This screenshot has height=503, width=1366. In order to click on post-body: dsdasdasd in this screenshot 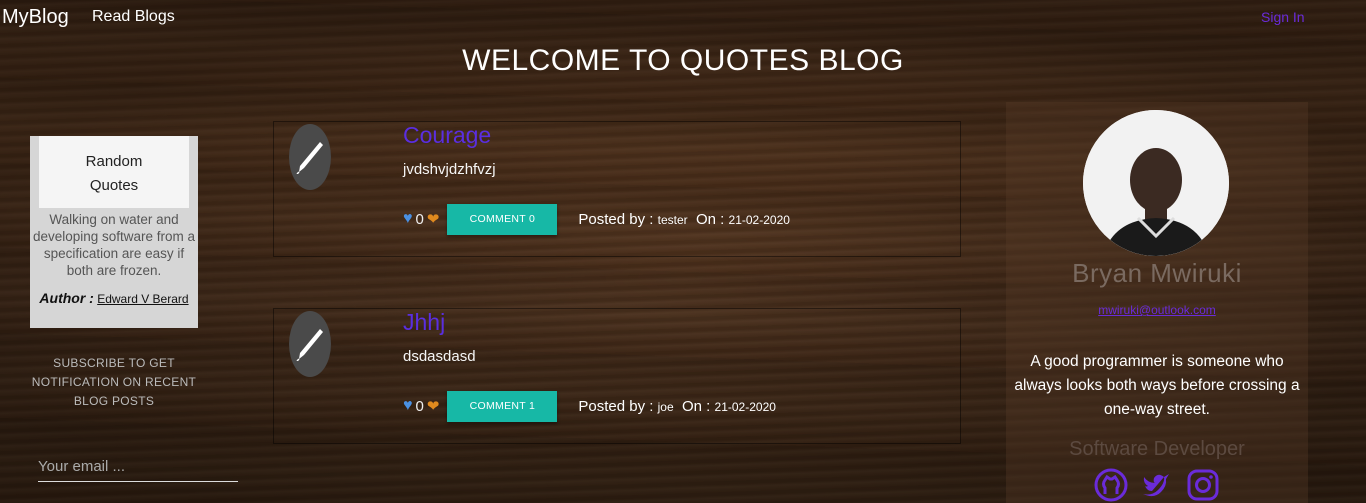, I will do `click(439, 356)`.